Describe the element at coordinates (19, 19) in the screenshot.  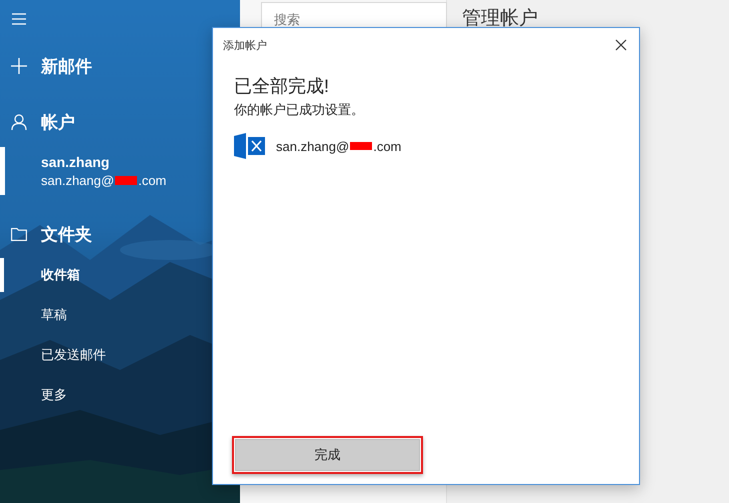
I see `menu-icon` at that location.